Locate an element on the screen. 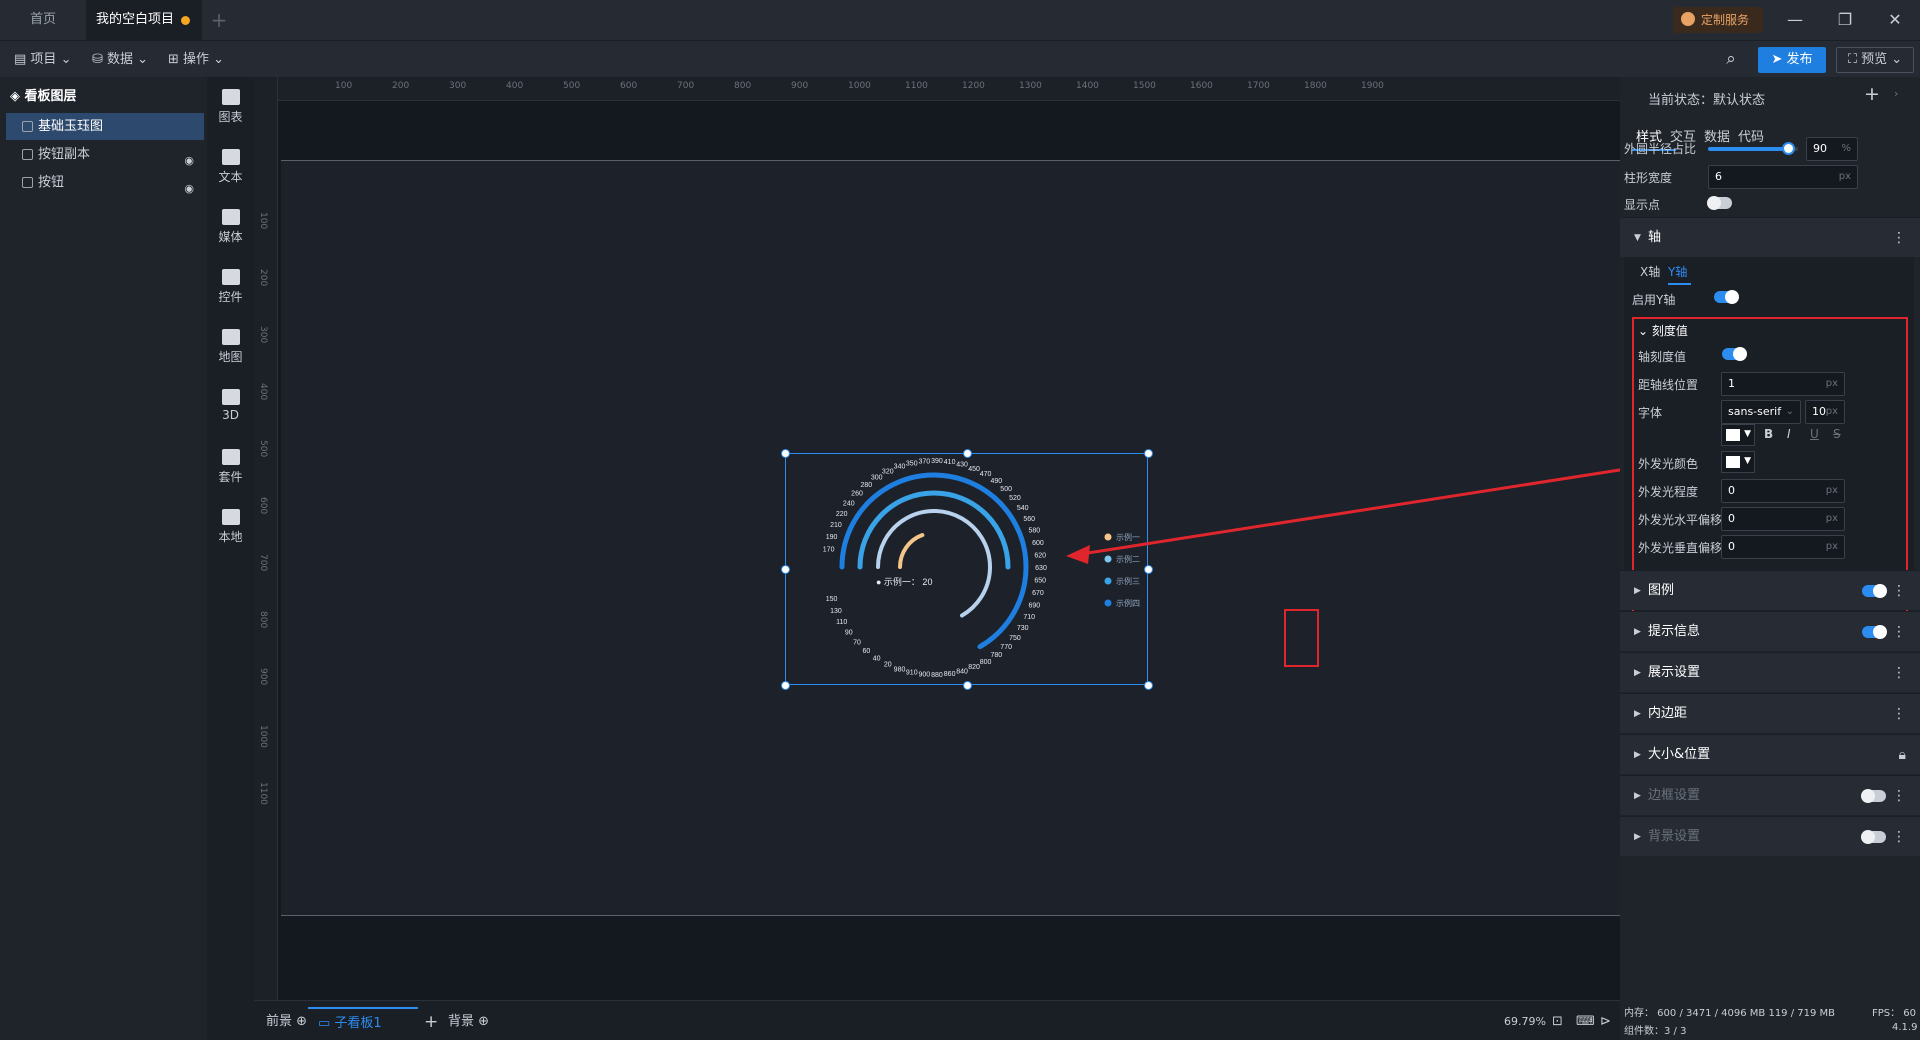  add-board-button: + is located at coordinates (431, 1022).